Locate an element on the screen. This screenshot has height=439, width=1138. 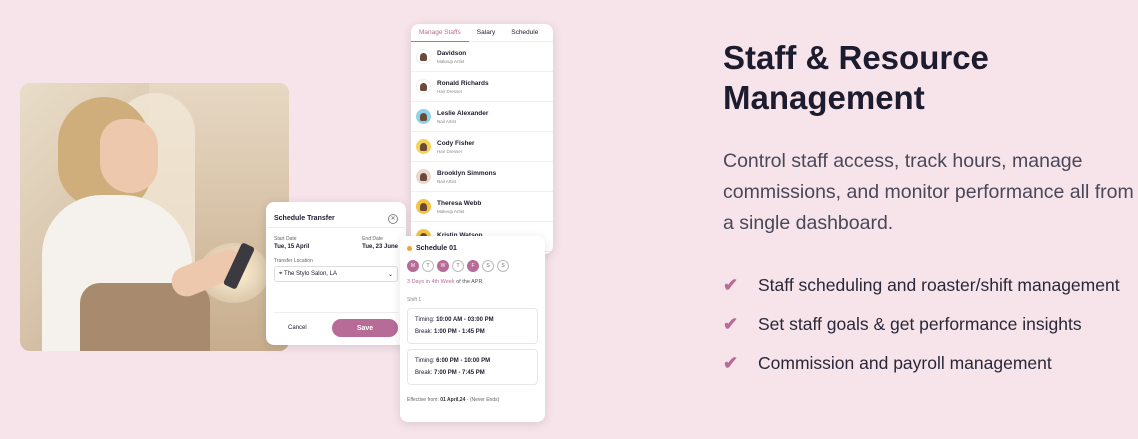
list-item: Cody Fisher Hair Dresser is located at coordinates (482, 147).